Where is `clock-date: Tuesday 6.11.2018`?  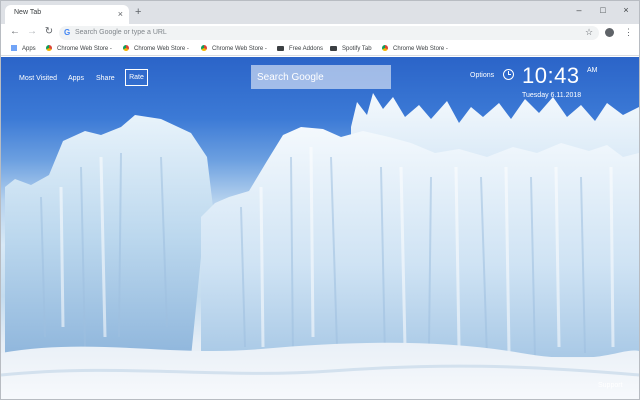 clock-date: Tuesday 6.11.2018 is located at coordinates (552, 95).